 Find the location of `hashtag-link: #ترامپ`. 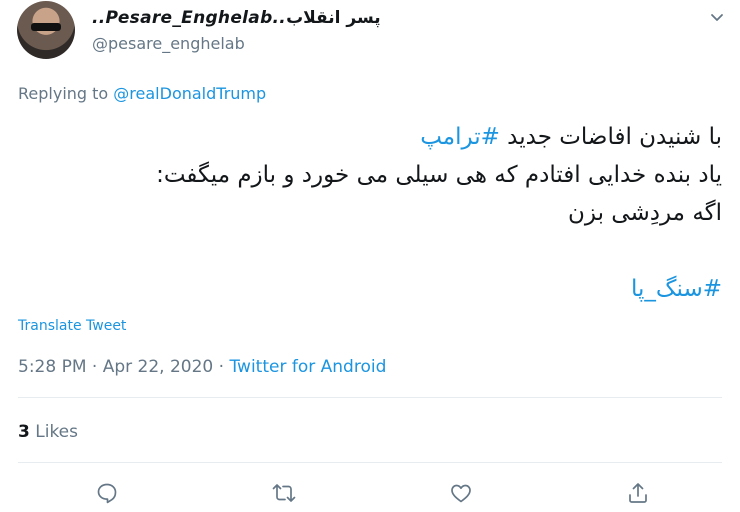

hashtag-link: #ترامپ is located at coordinates (460, 137).